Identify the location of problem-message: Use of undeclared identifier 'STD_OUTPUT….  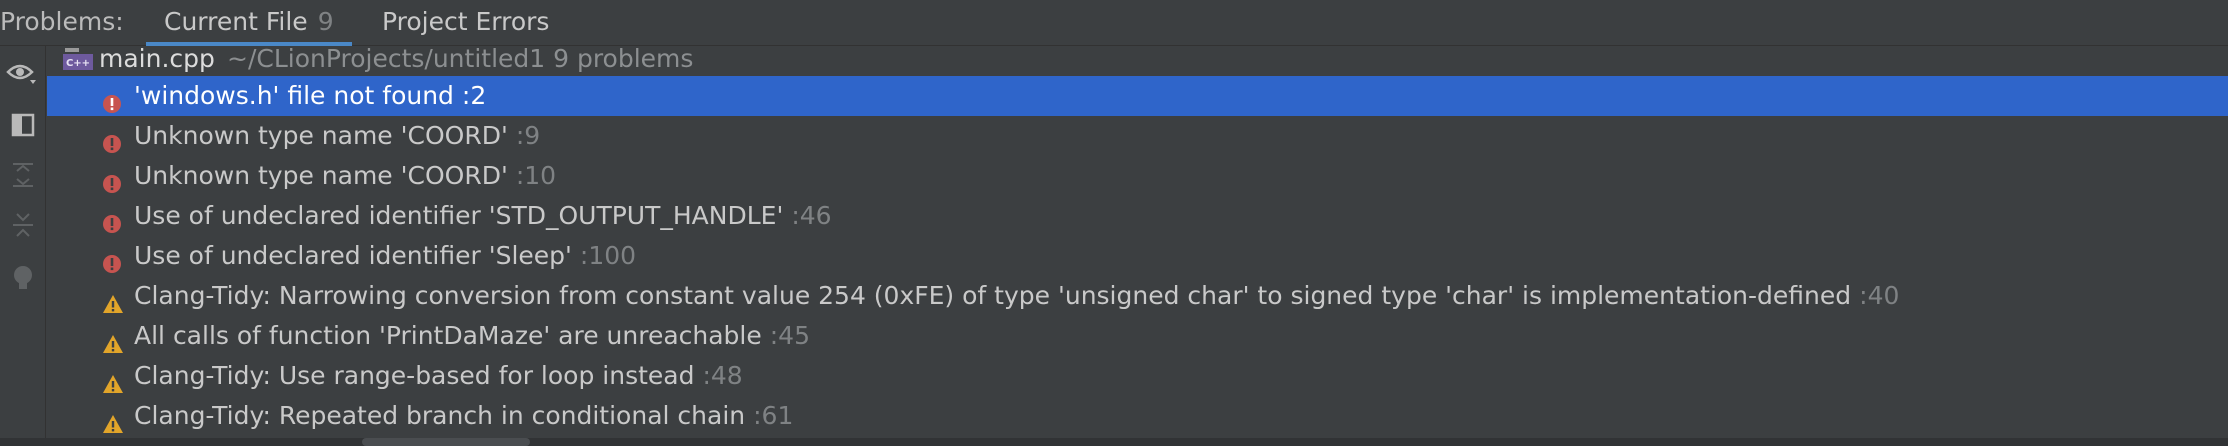
(459, 215).